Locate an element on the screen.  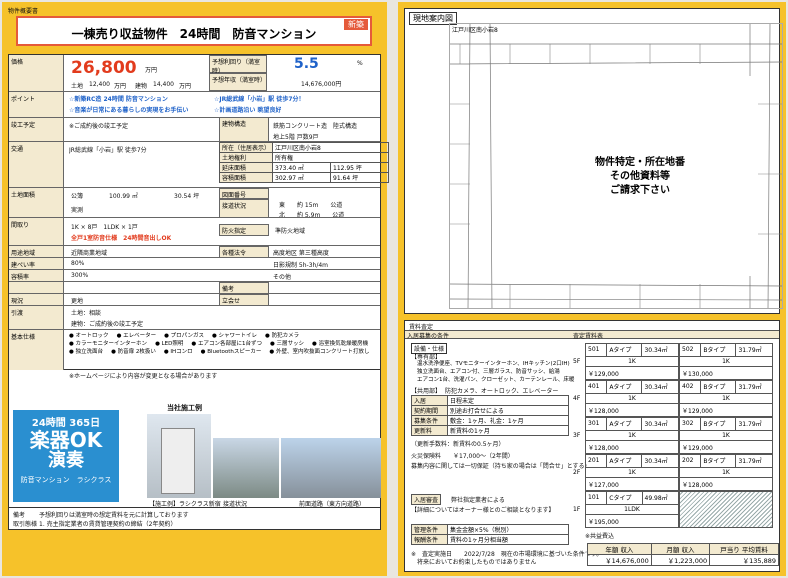
unit-card is located at coordinates (726, 509).